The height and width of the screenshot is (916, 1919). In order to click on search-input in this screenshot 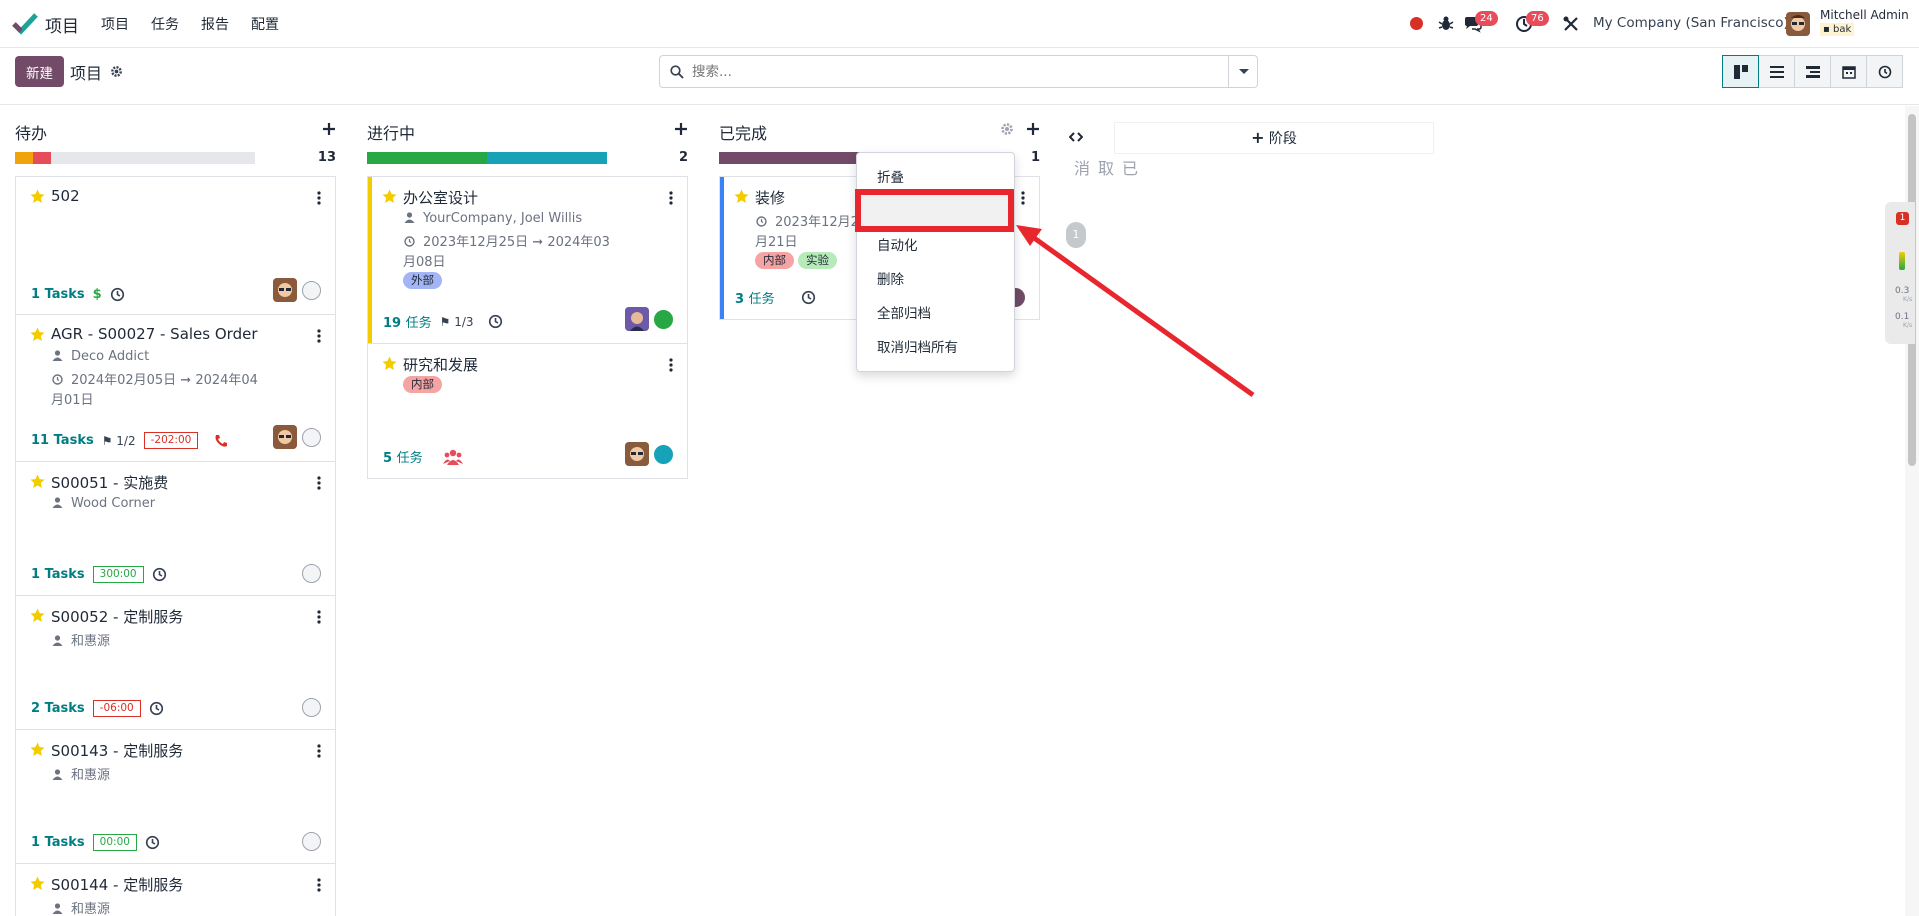, I will do `click(952, 72)`.